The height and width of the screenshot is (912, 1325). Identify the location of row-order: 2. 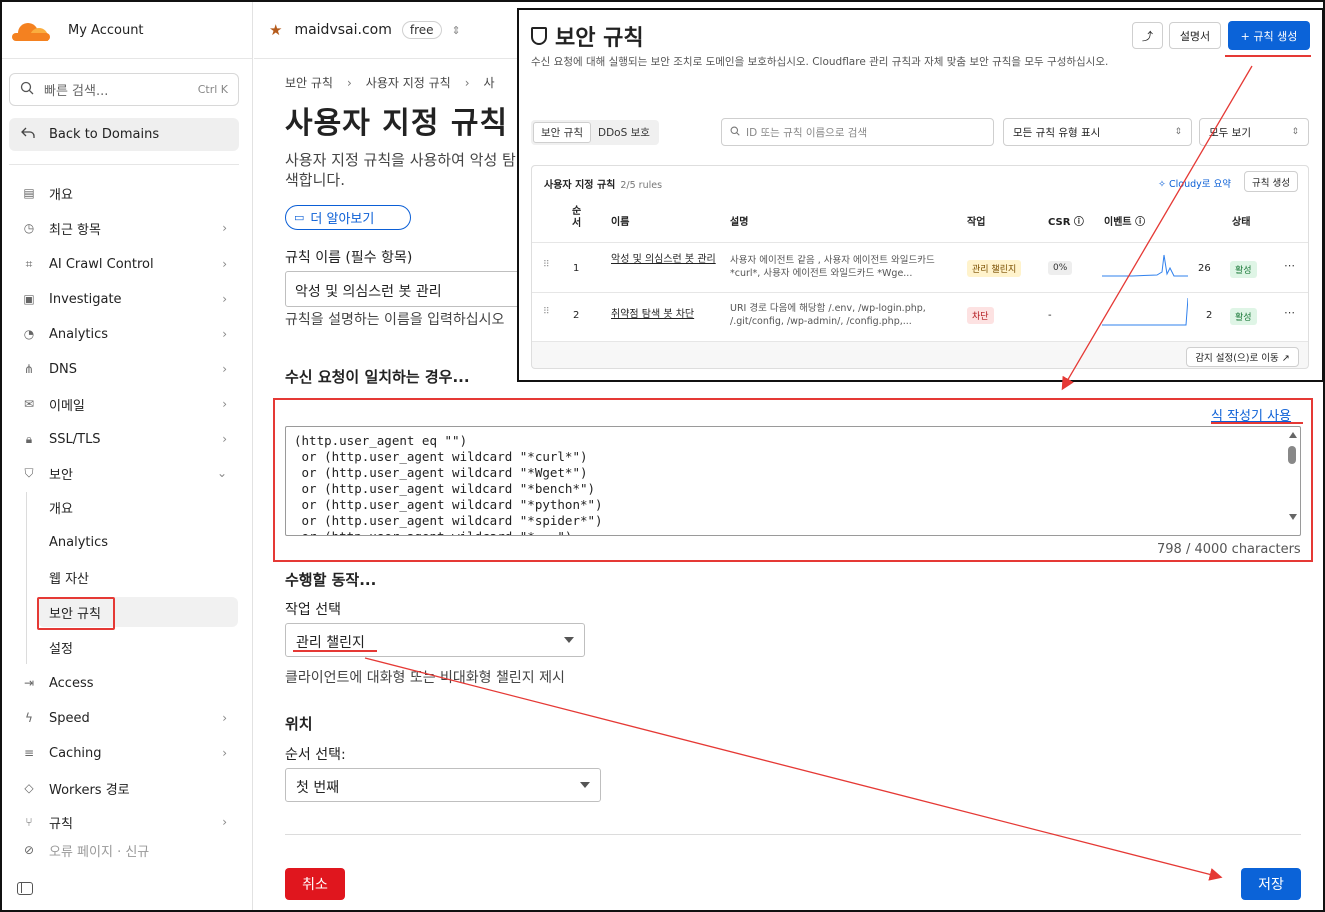
(576, 315).